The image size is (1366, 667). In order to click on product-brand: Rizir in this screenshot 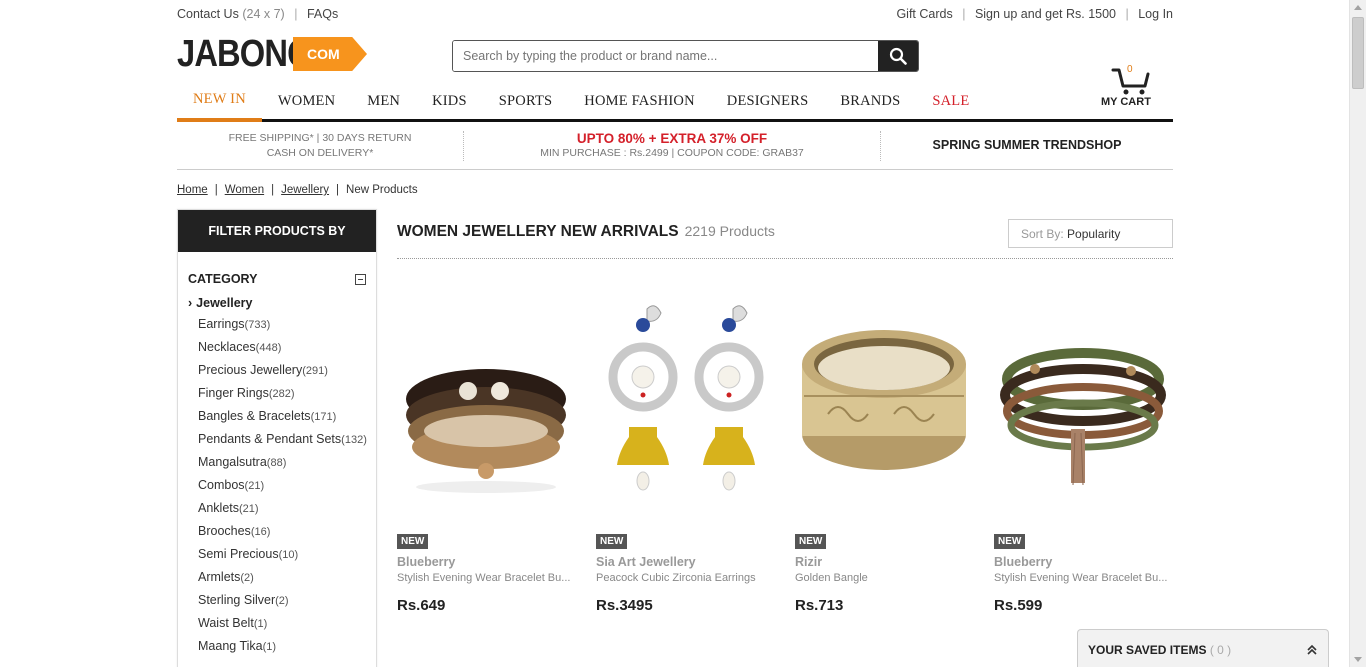, I will do `click(894, 562)`.